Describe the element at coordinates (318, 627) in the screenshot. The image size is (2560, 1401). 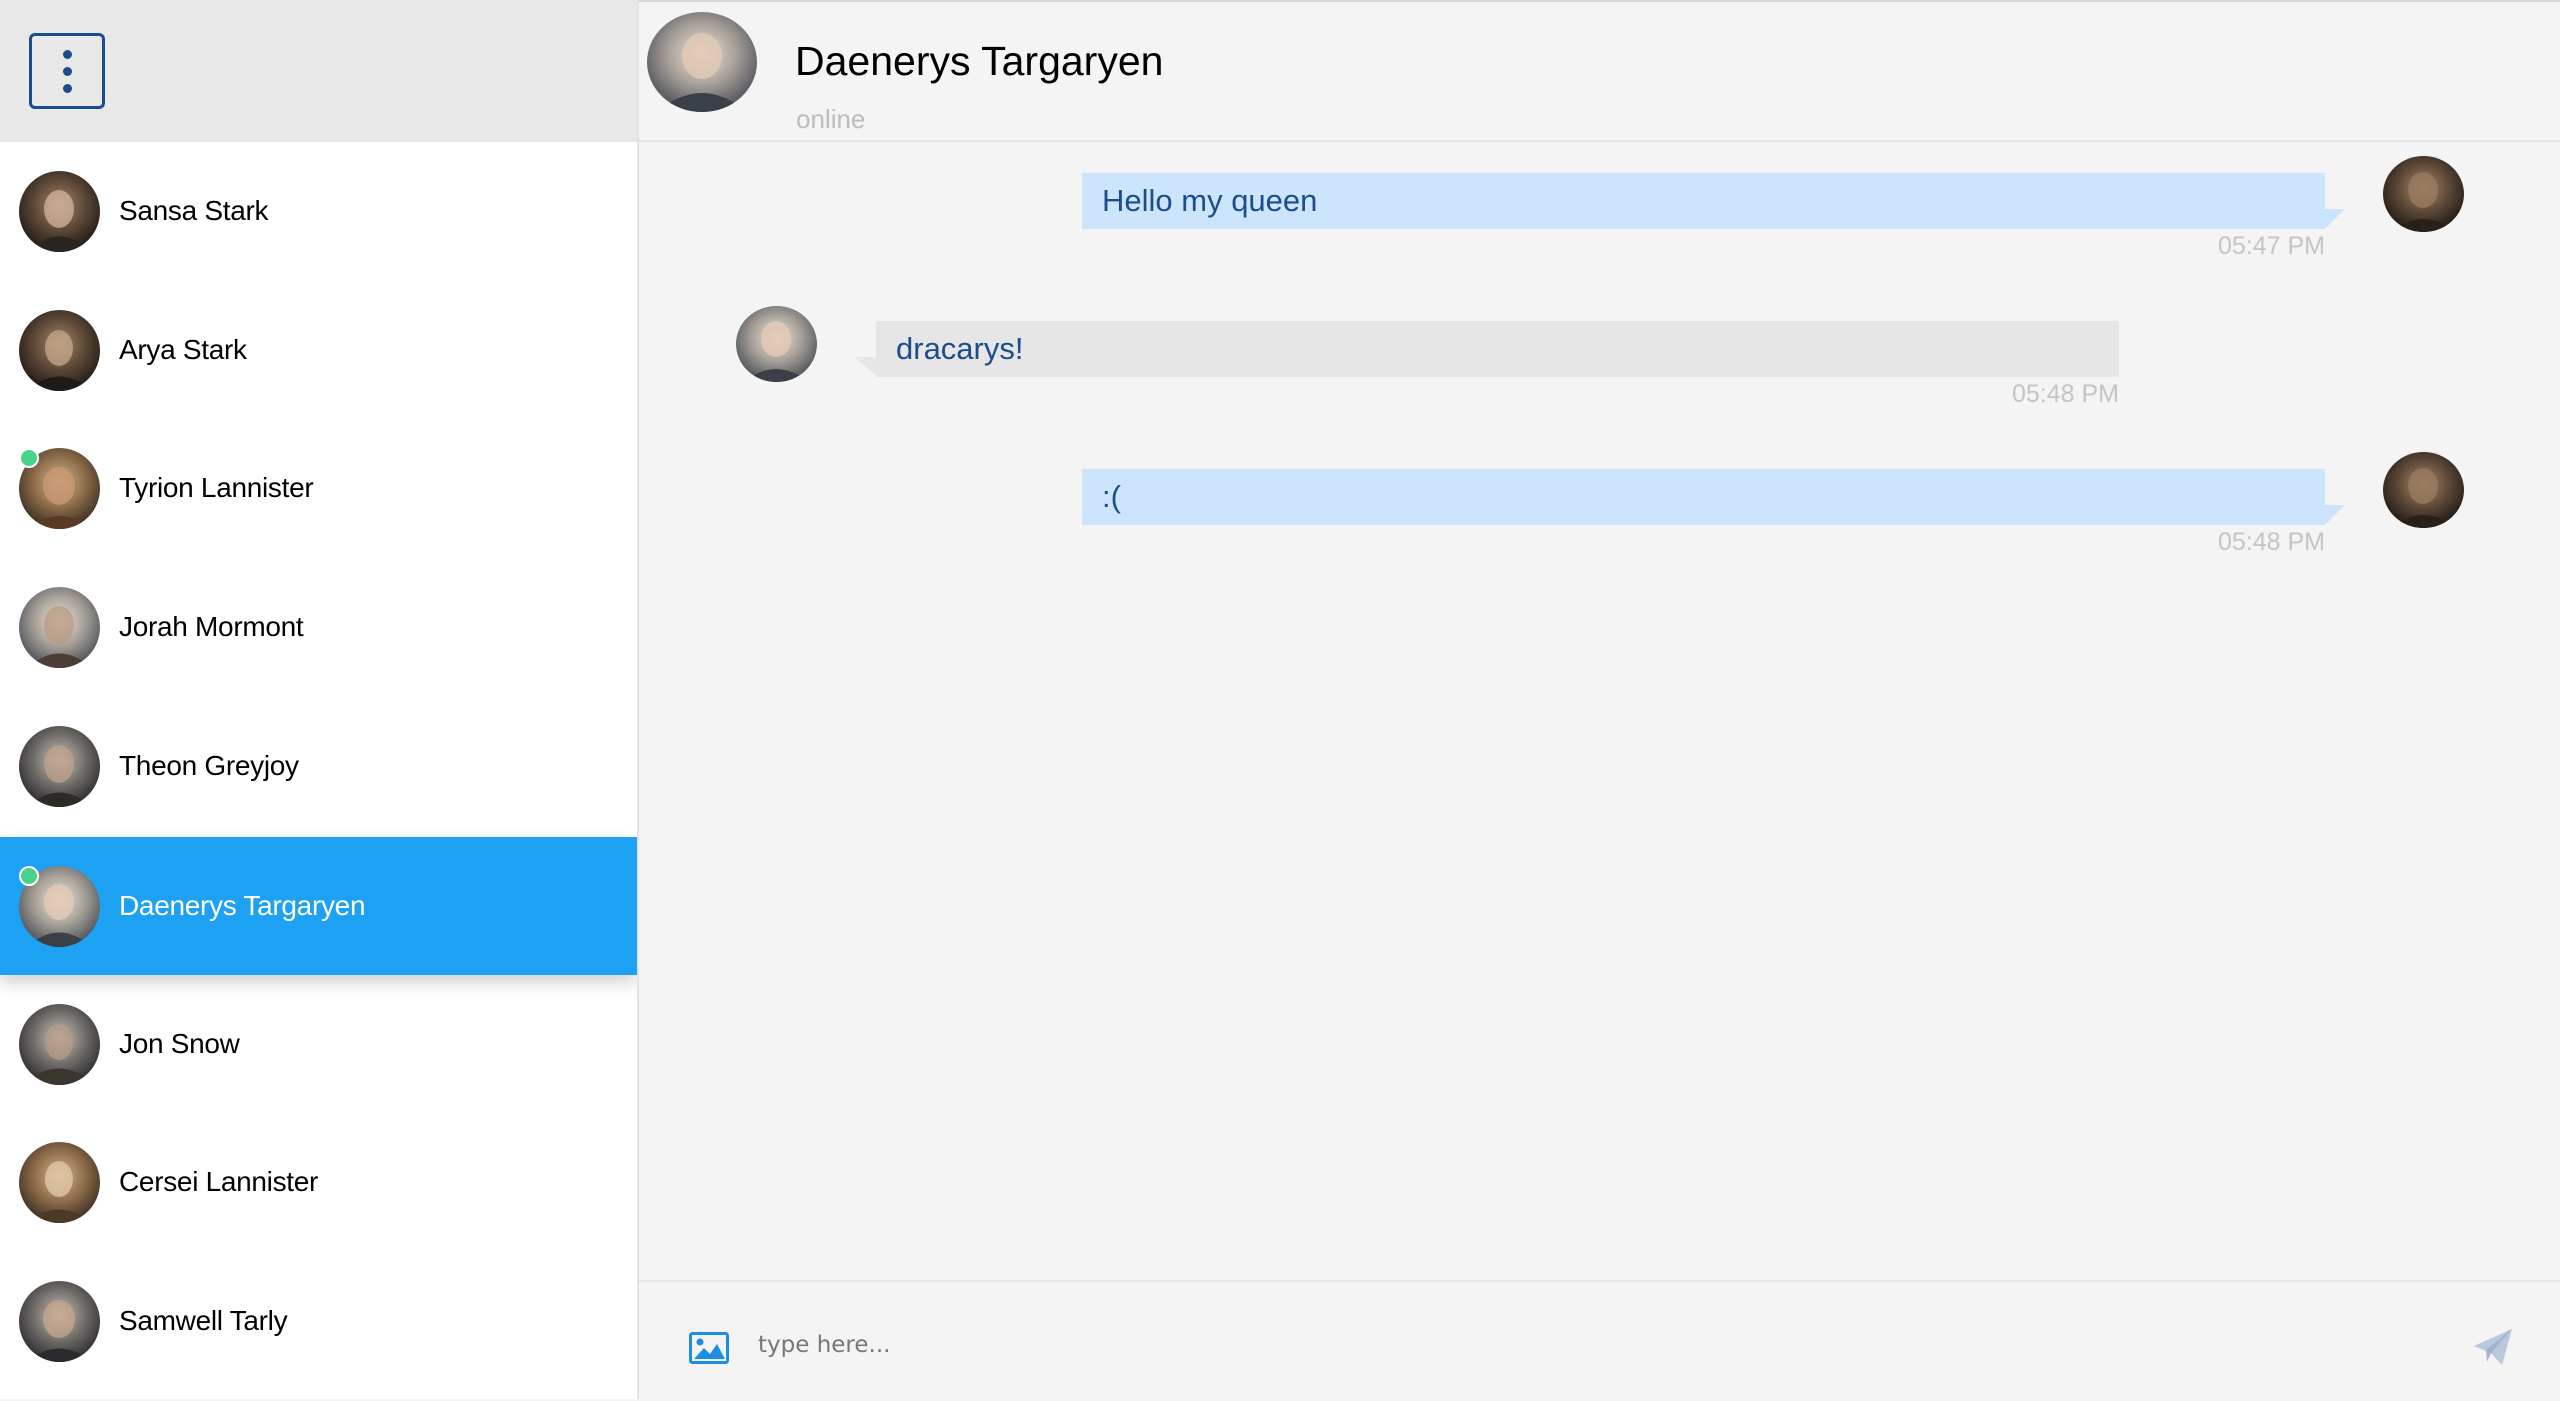
I see `contact-item-jorah-mormont: Jorah Mormont` at that location.